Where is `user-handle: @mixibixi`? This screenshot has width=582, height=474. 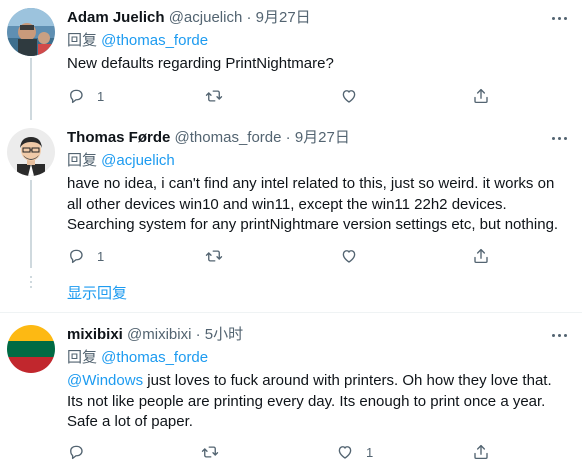 user-handle: @mixibixi is located at coordinates (159, 334).